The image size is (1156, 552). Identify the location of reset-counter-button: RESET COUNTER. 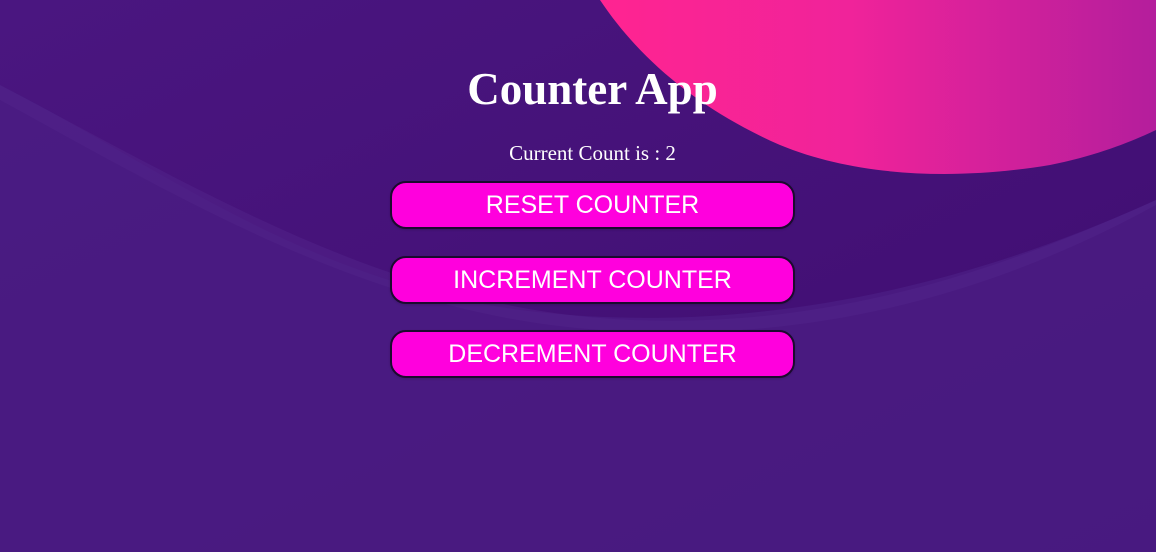
(592, 205).